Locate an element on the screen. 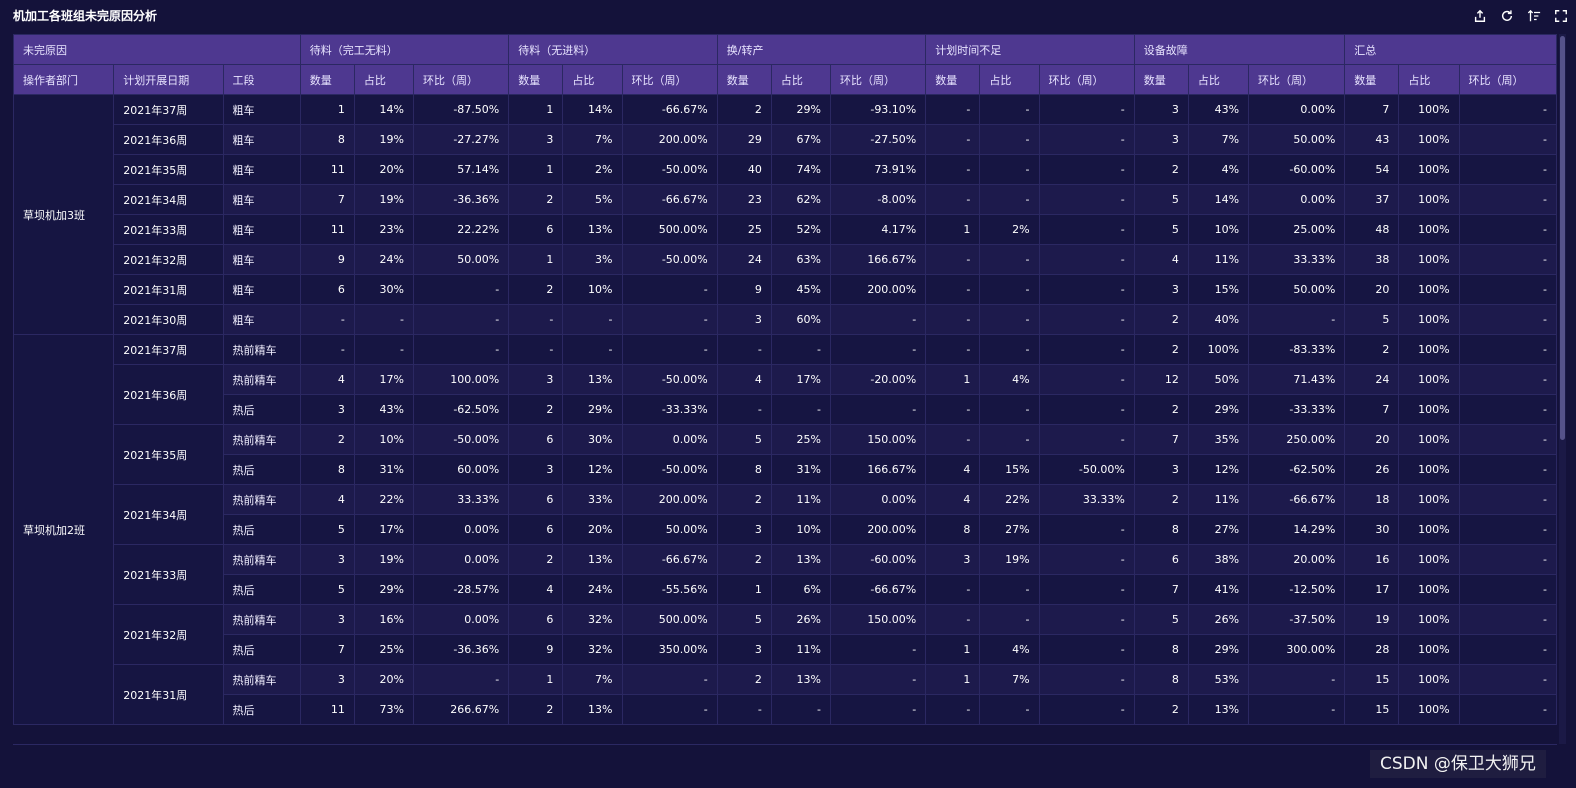  value-cell: 1 is located at coordinates (953, 679).